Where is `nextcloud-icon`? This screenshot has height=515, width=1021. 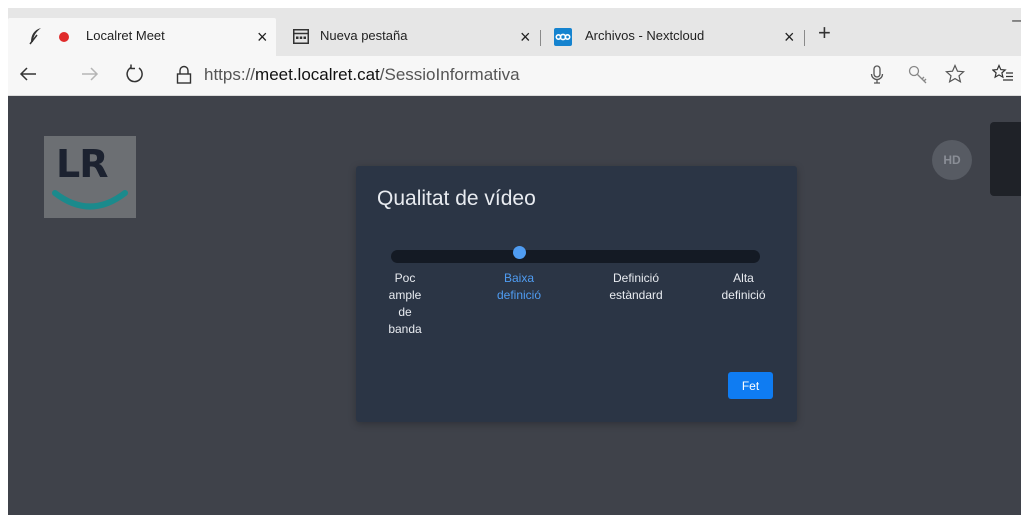 nextcloud-icon is located at coordinates (563, 37).